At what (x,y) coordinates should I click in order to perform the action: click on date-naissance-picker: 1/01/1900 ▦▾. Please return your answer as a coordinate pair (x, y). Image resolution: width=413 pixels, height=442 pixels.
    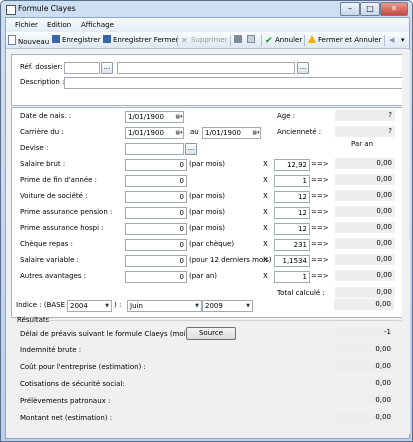
    Looking at the image, I should click on (154, 117).